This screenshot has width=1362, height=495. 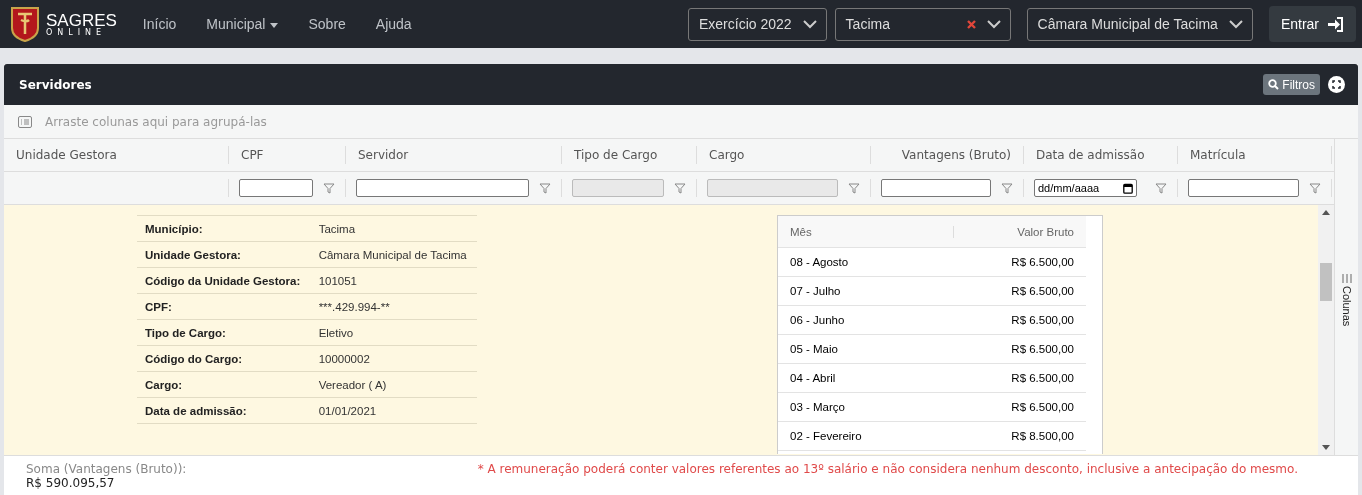 I want to click on group-list-icon, so click(x=25, y=121).